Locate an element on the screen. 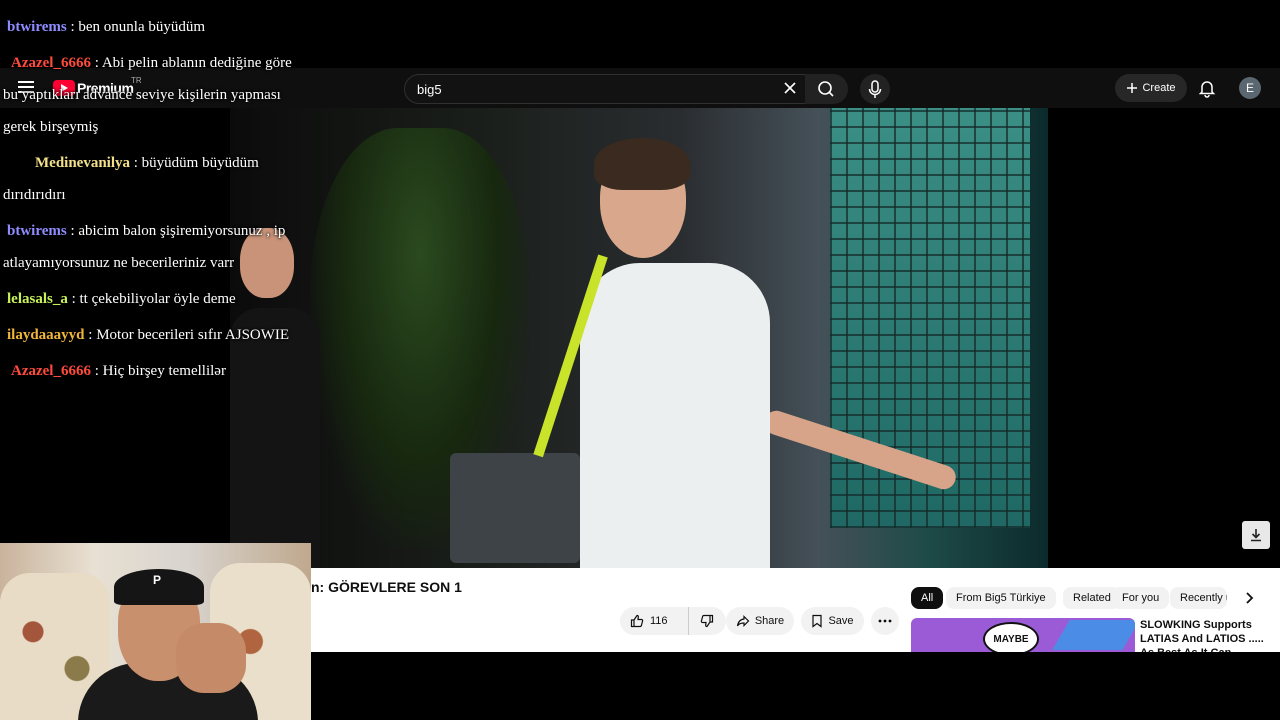 The height and width of the screenshot is (720, 1280). chat-message: lelasals_a : tt çekebiliyolar öyle deme is located at coordinates (121, 299).